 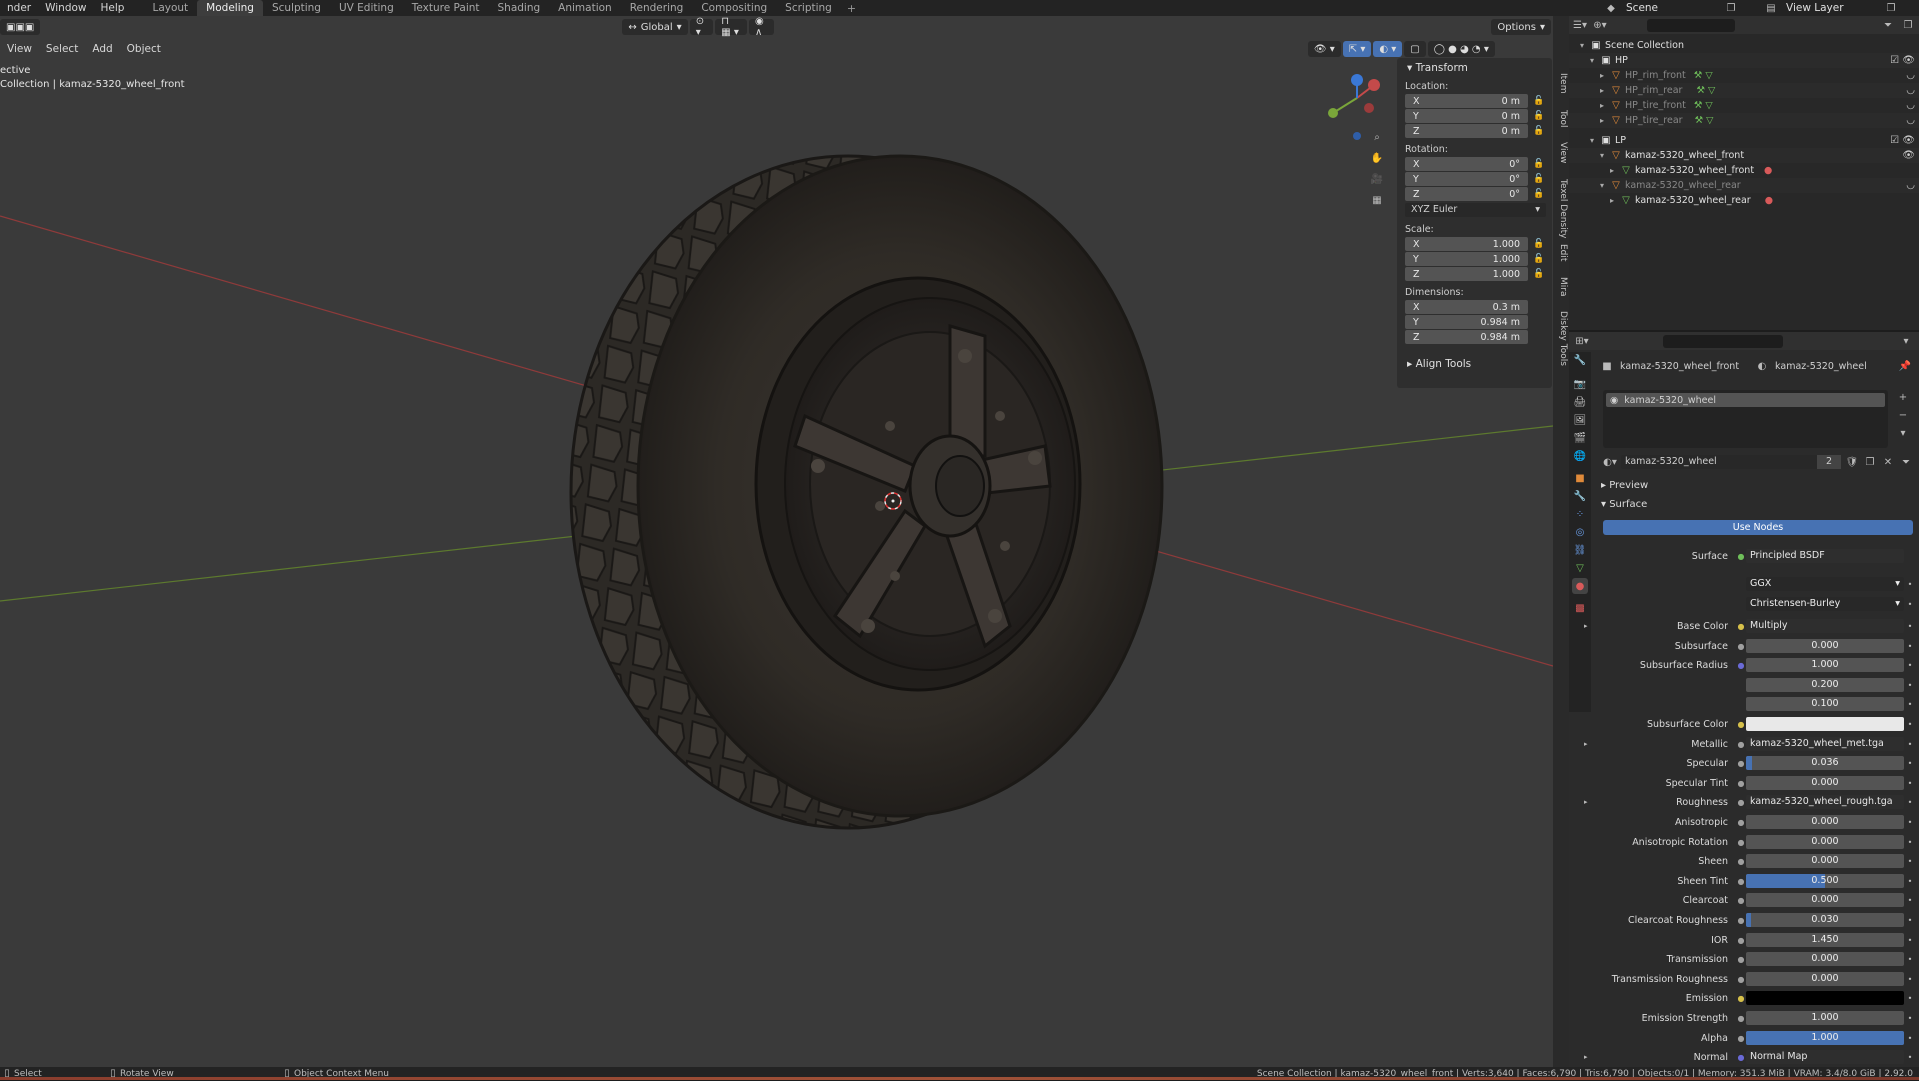 I want to click on remove-slot-icon: −, so click(x=1903, y=415).